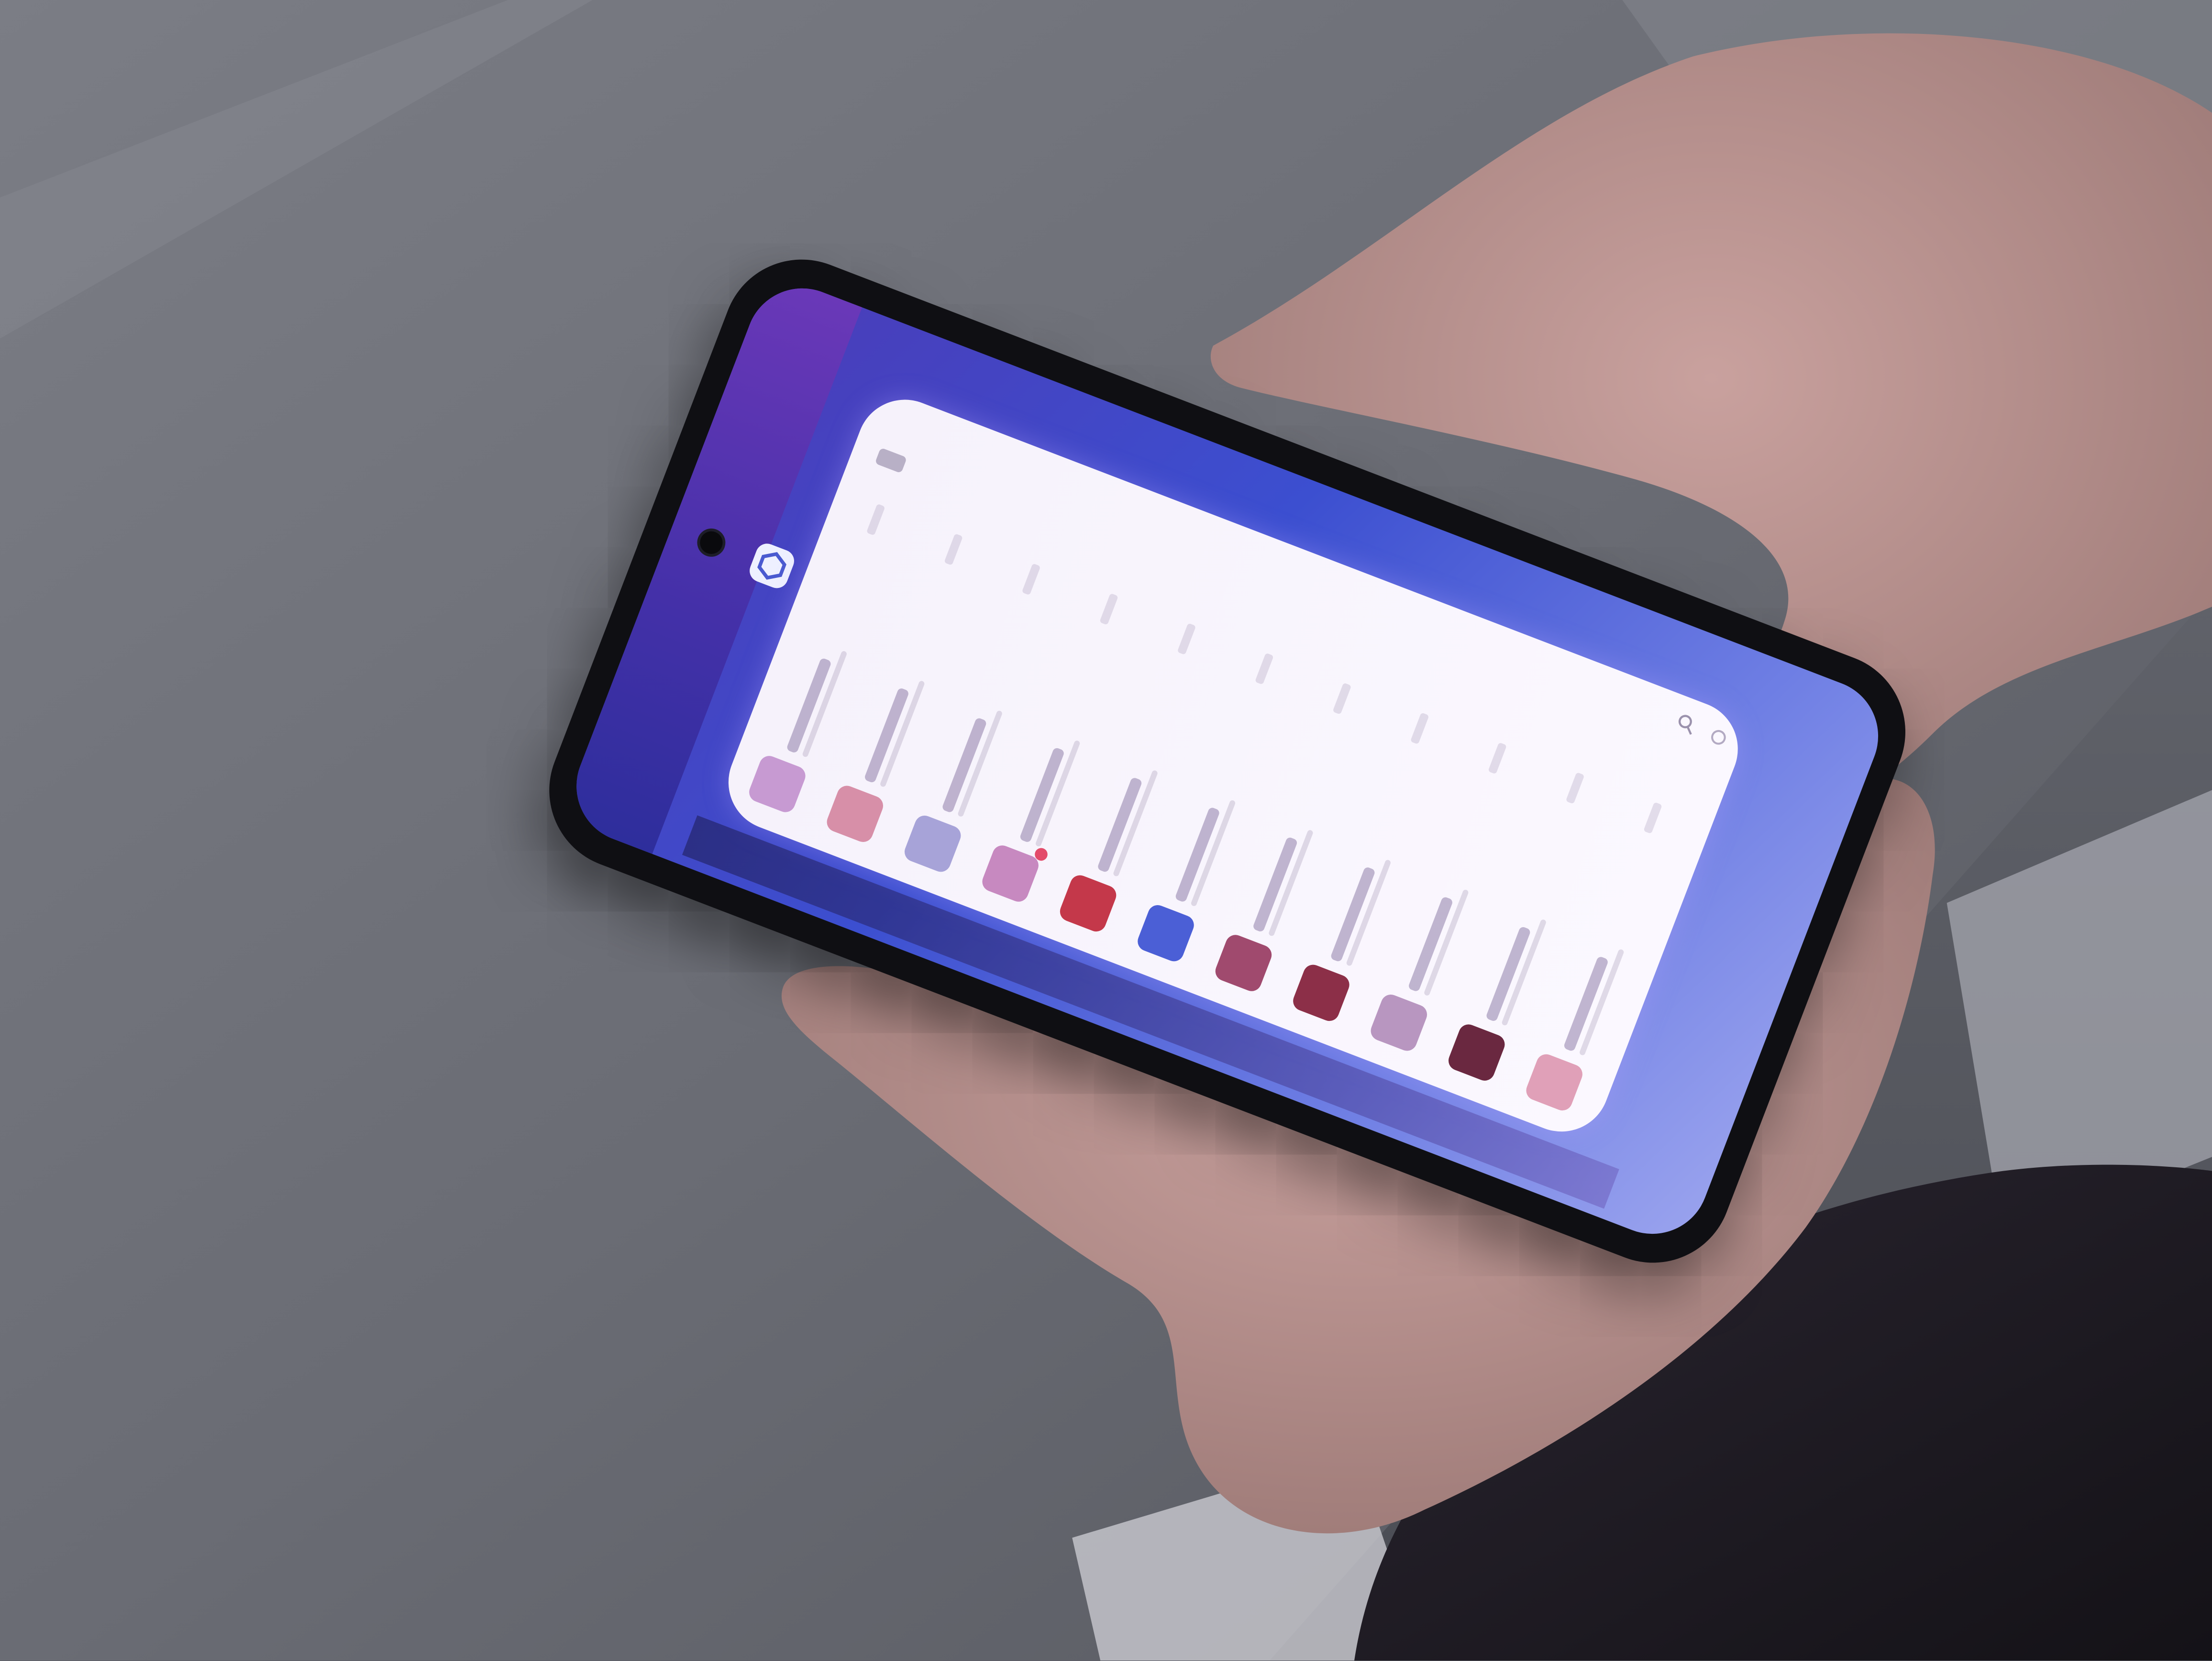 This screenshot has width=2212, height=1661. I want to click on app-title, so click(890, 460).